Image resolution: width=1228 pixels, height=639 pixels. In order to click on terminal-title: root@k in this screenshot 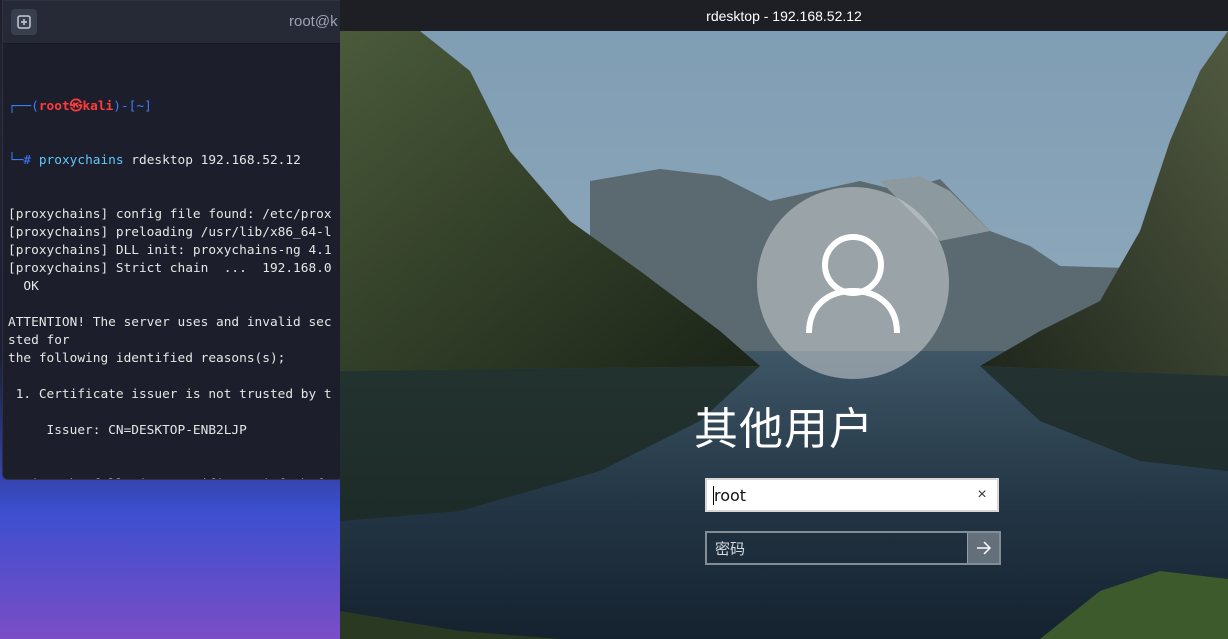, I will do `click(313, 21)`.